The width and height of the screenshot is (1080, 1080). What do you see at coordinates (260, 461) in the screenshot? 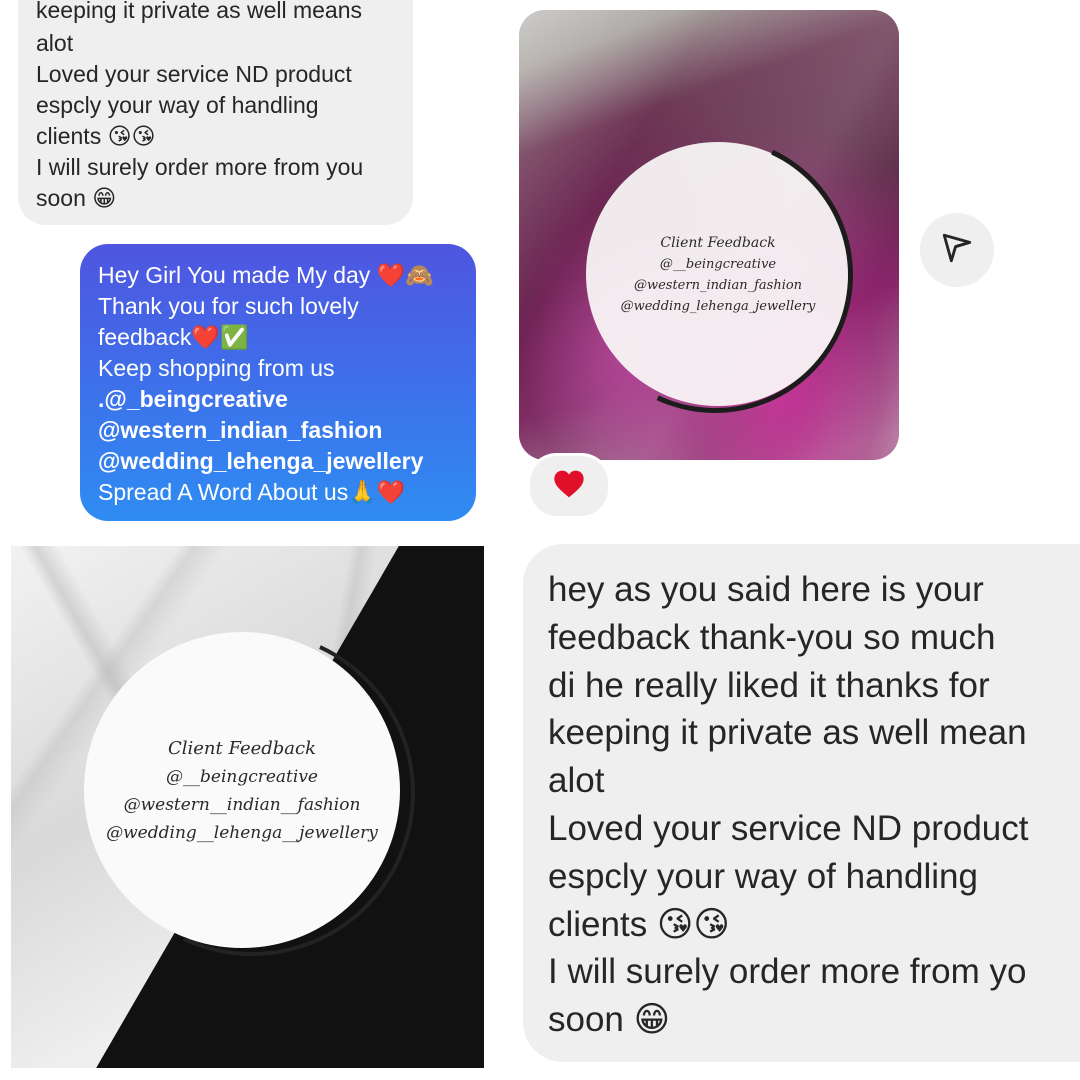
I see `reply-mention-3: @wedding_lehenga_jewellery` at bounding box center [260, 461].